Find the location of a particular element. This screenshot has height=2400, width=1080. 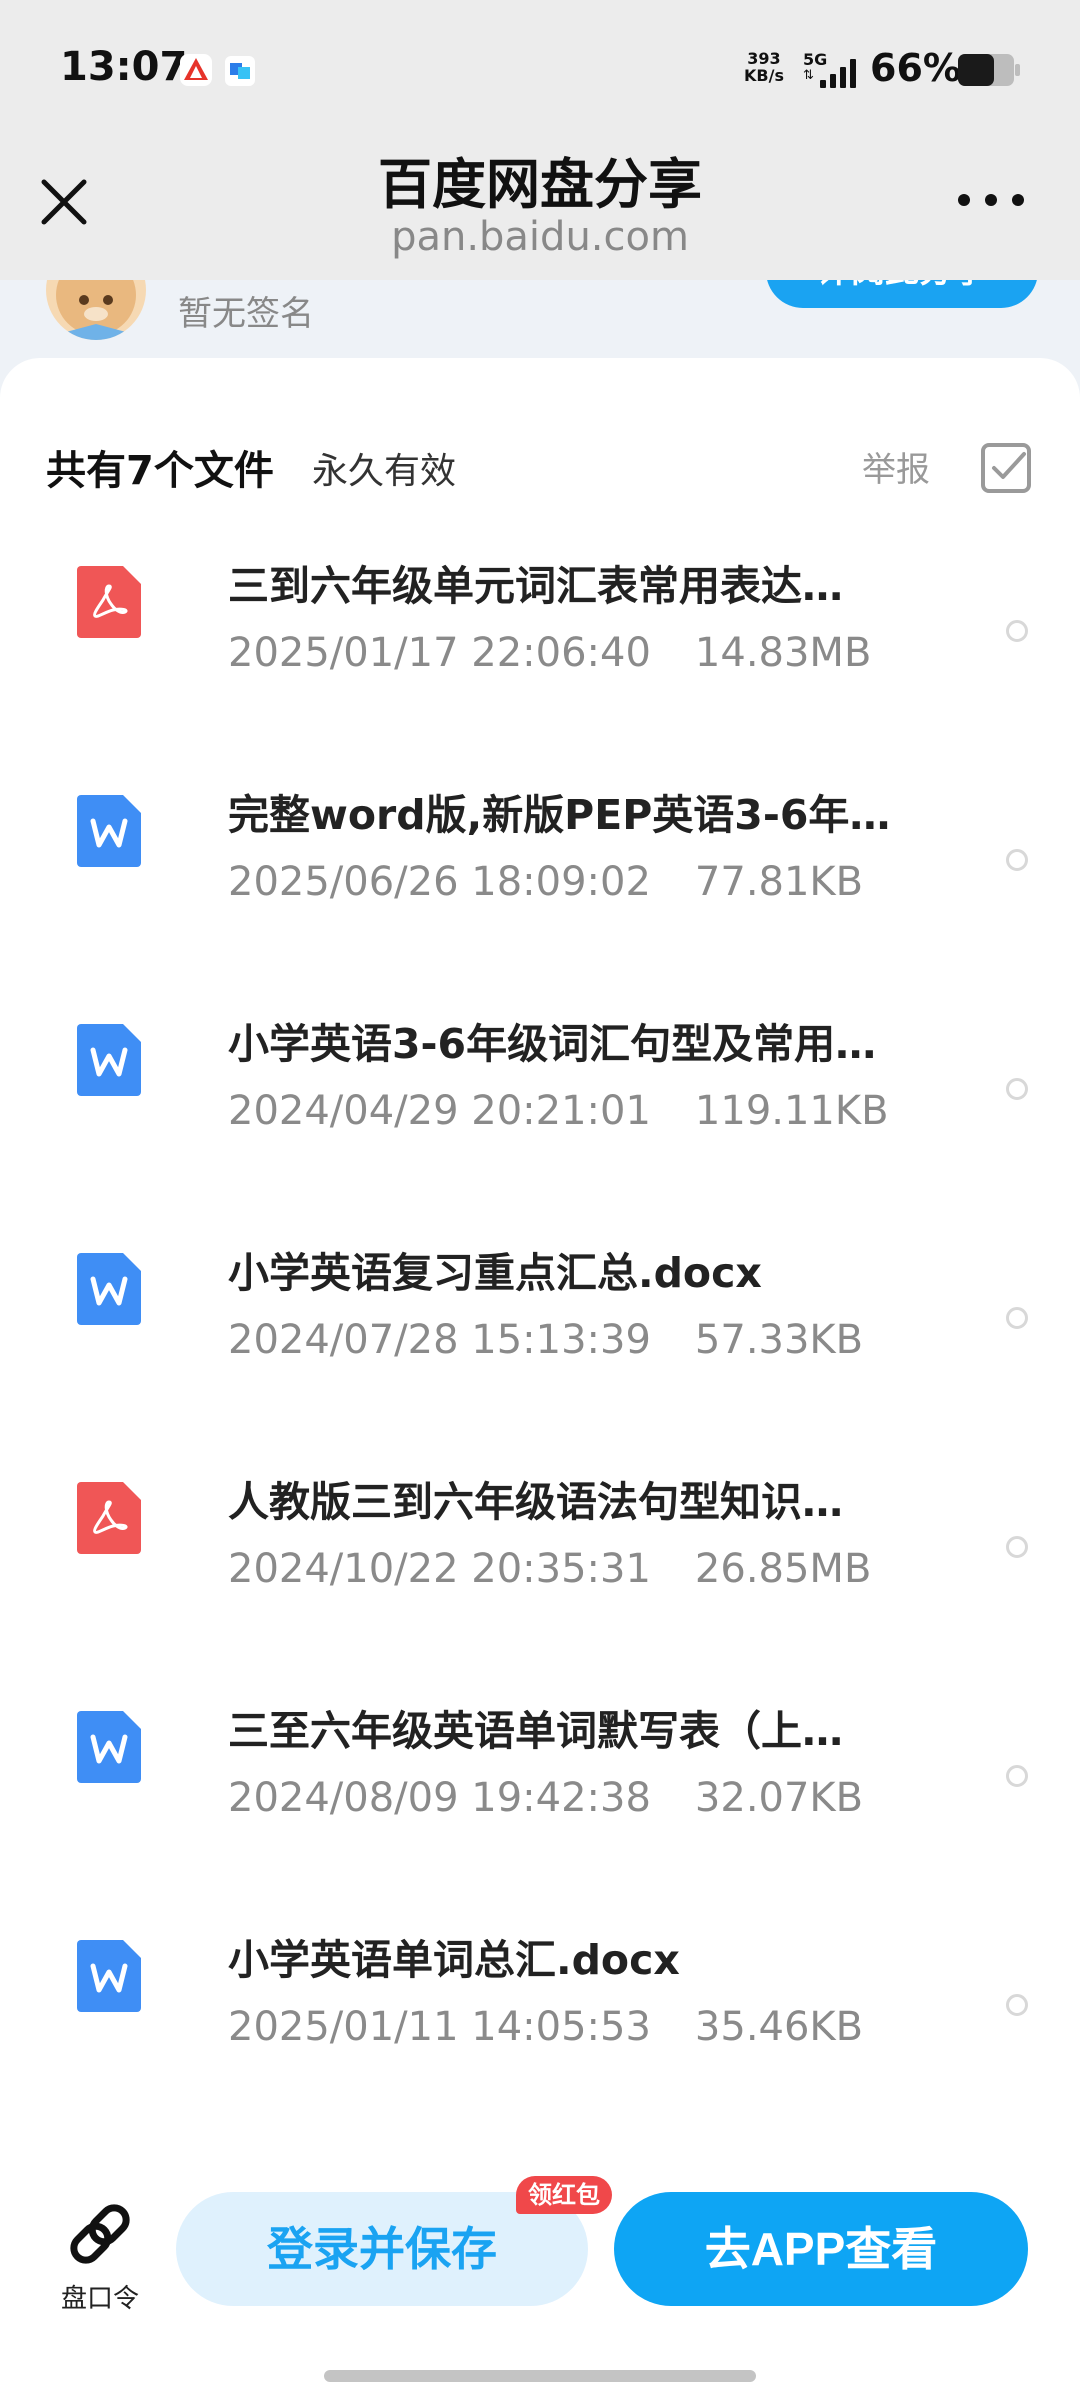

file-name: 小学英语单词总汇.docx is located at coordinates (454, 1960).